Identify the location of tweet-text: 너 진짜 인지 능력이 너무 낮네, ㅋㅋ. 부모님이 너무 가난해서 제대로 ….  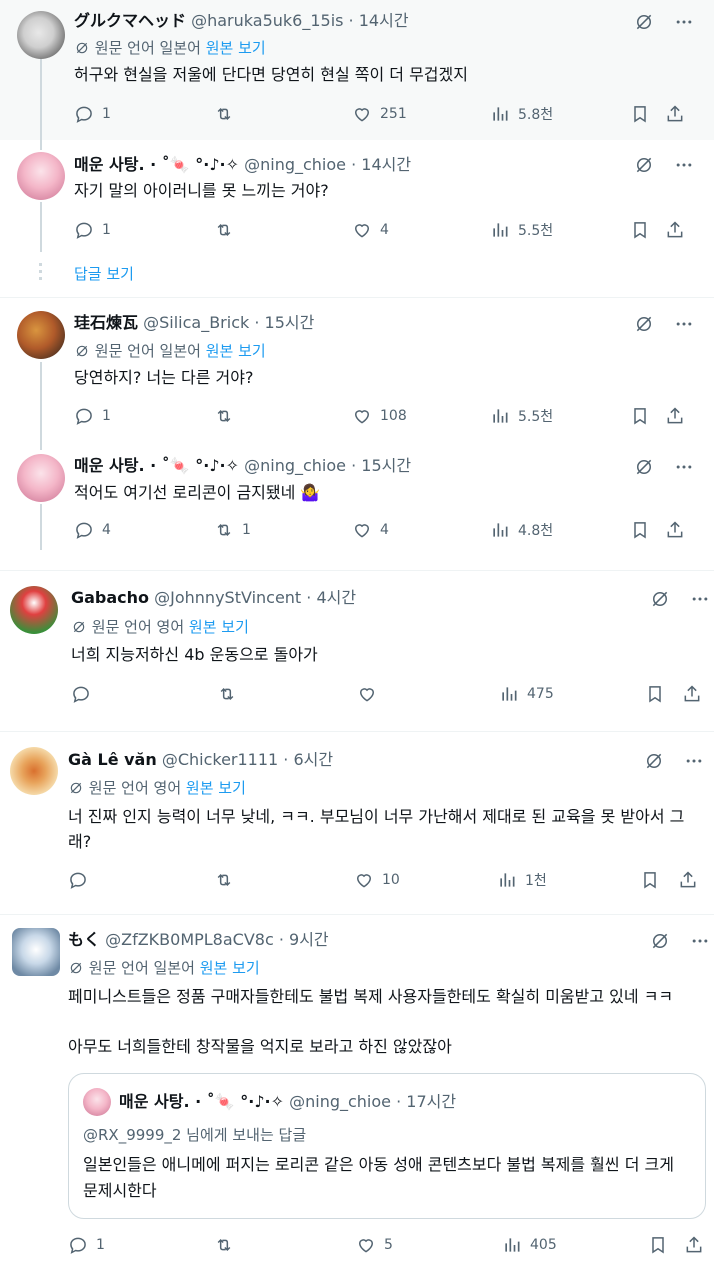
(376, 829).